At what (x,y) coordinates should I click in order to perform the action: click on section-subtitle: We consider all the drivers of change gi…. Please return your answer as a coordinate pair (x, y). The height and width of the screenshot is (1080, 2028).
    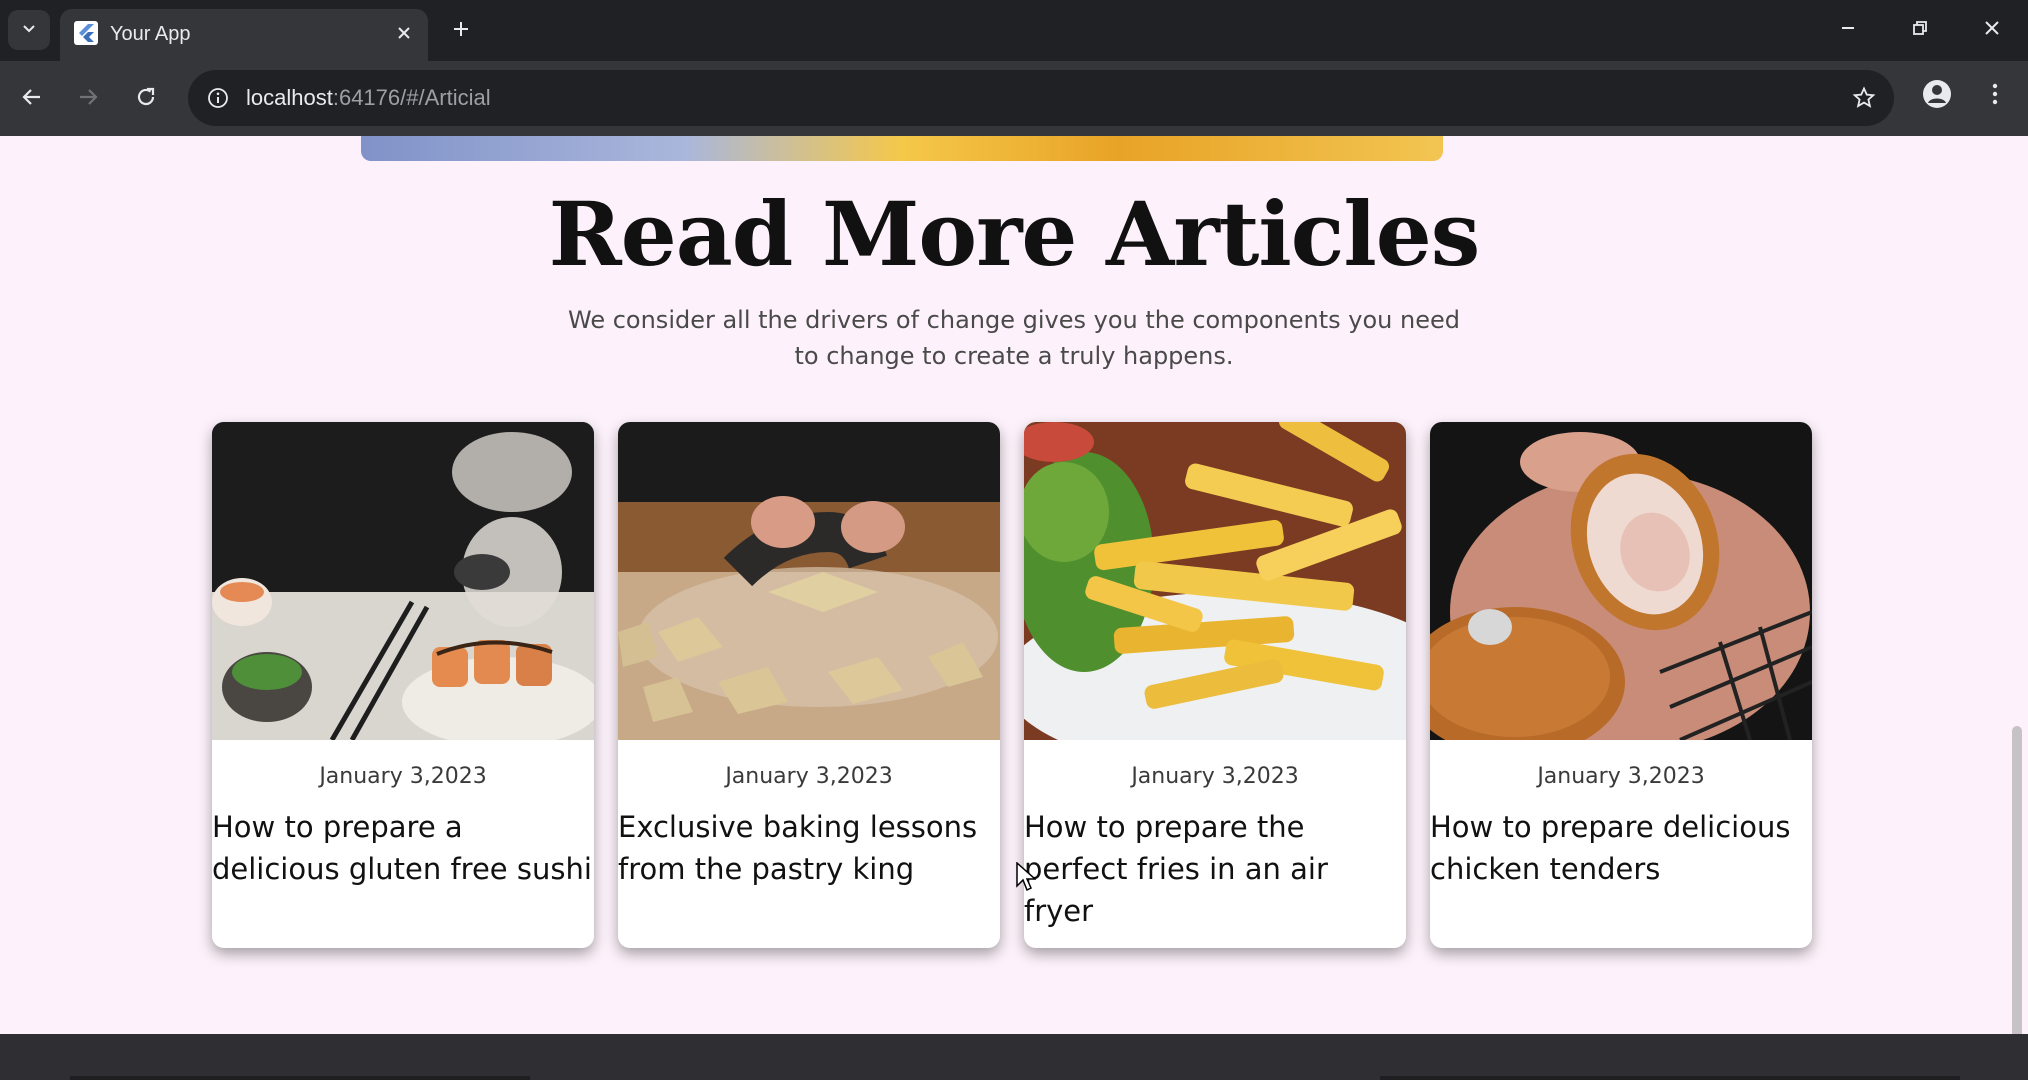
    Looking at the image, I should click on (1014, 338).